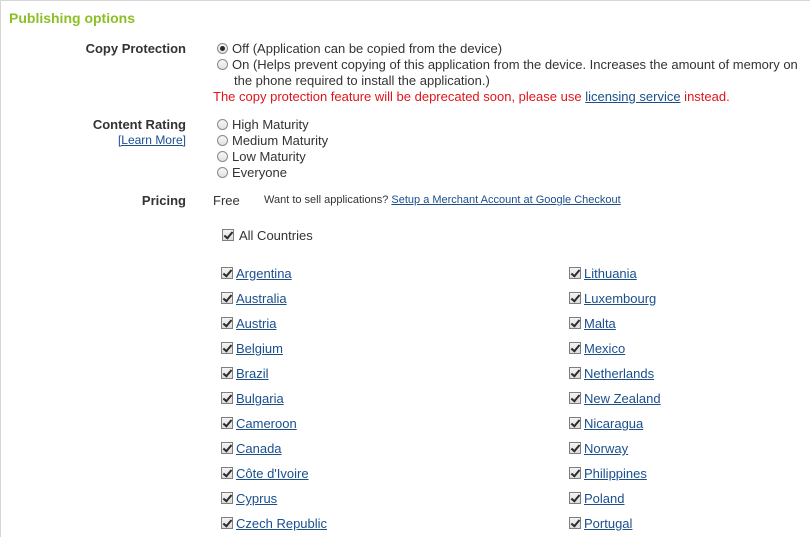 This screenshot has height=537, width=810. What do you see at coordinates (266, 423) in the screenshot?
I see `country-link: Cameroon` at bounding box center [266, 423].